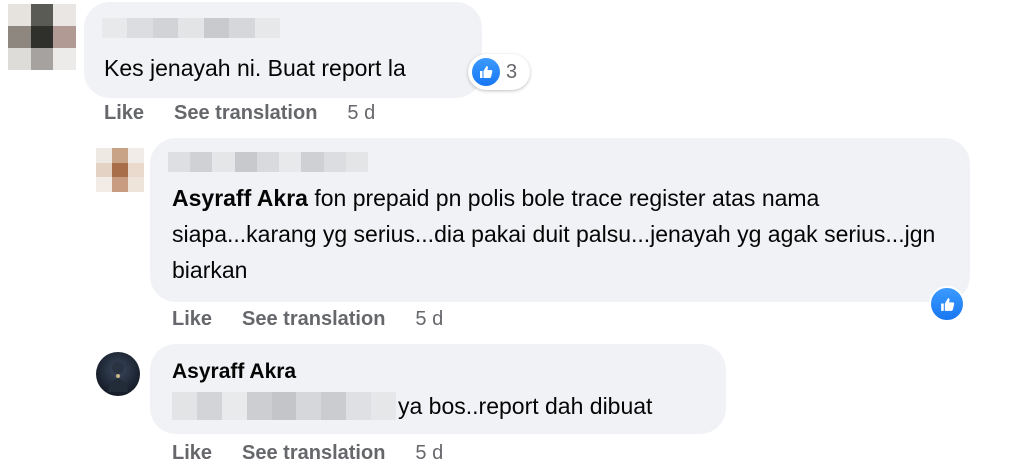 Image resolution: width=1012 pixels, height=476 pixels. What do you see at coordinates (240, 198) in the screenshot?
I see `mention-link: Asyraff Akra` at bounding box center [240, 198].